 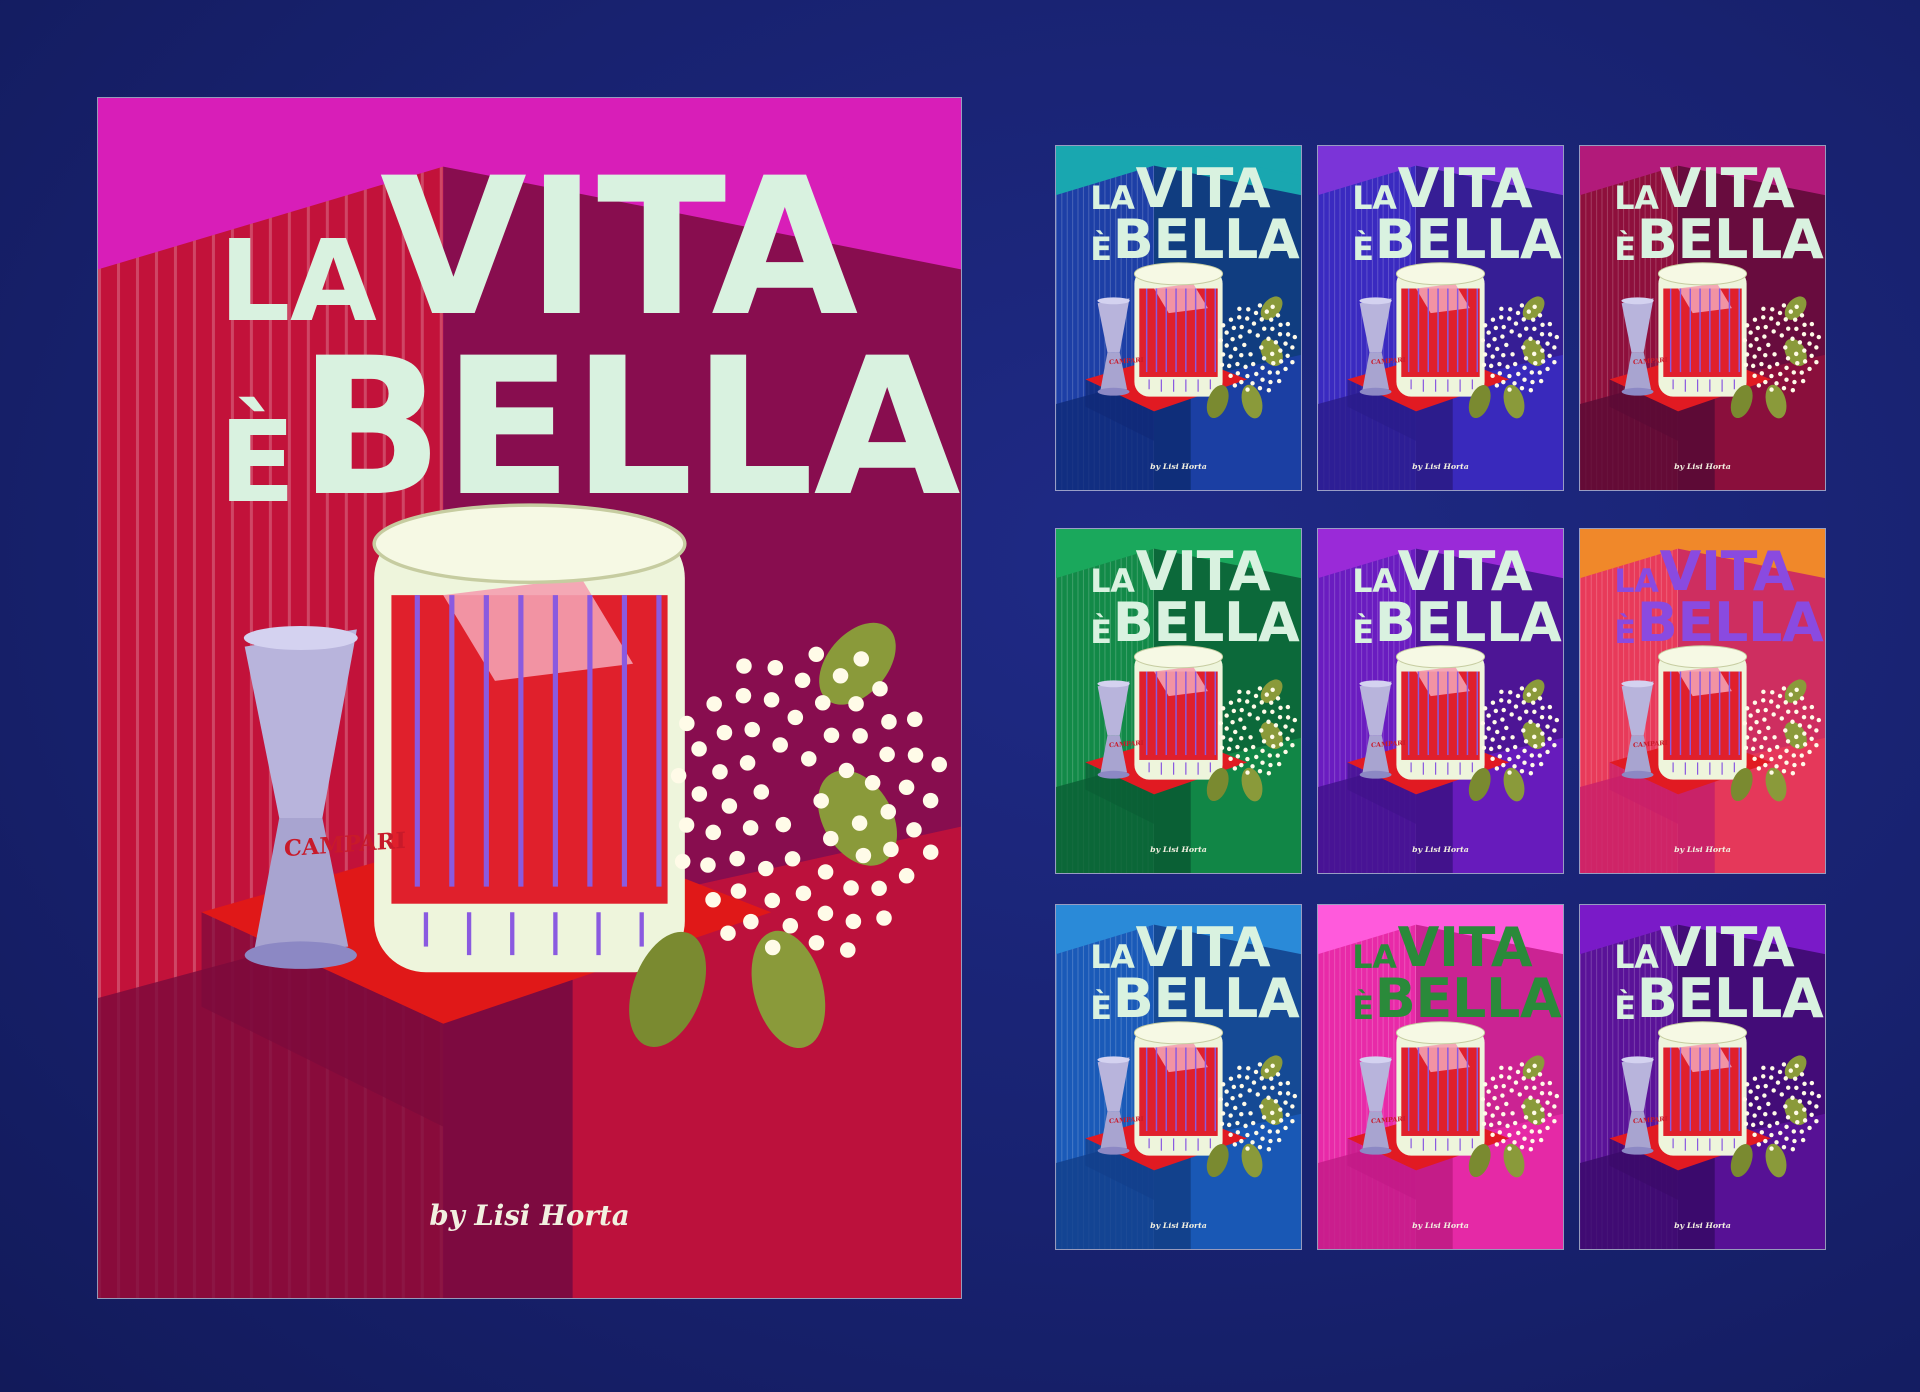 I want to click on poster-variant-hot-pink: LA VITA È BELLA CAMPARI by Lisi Horta, so click(x=1440, y=1077).